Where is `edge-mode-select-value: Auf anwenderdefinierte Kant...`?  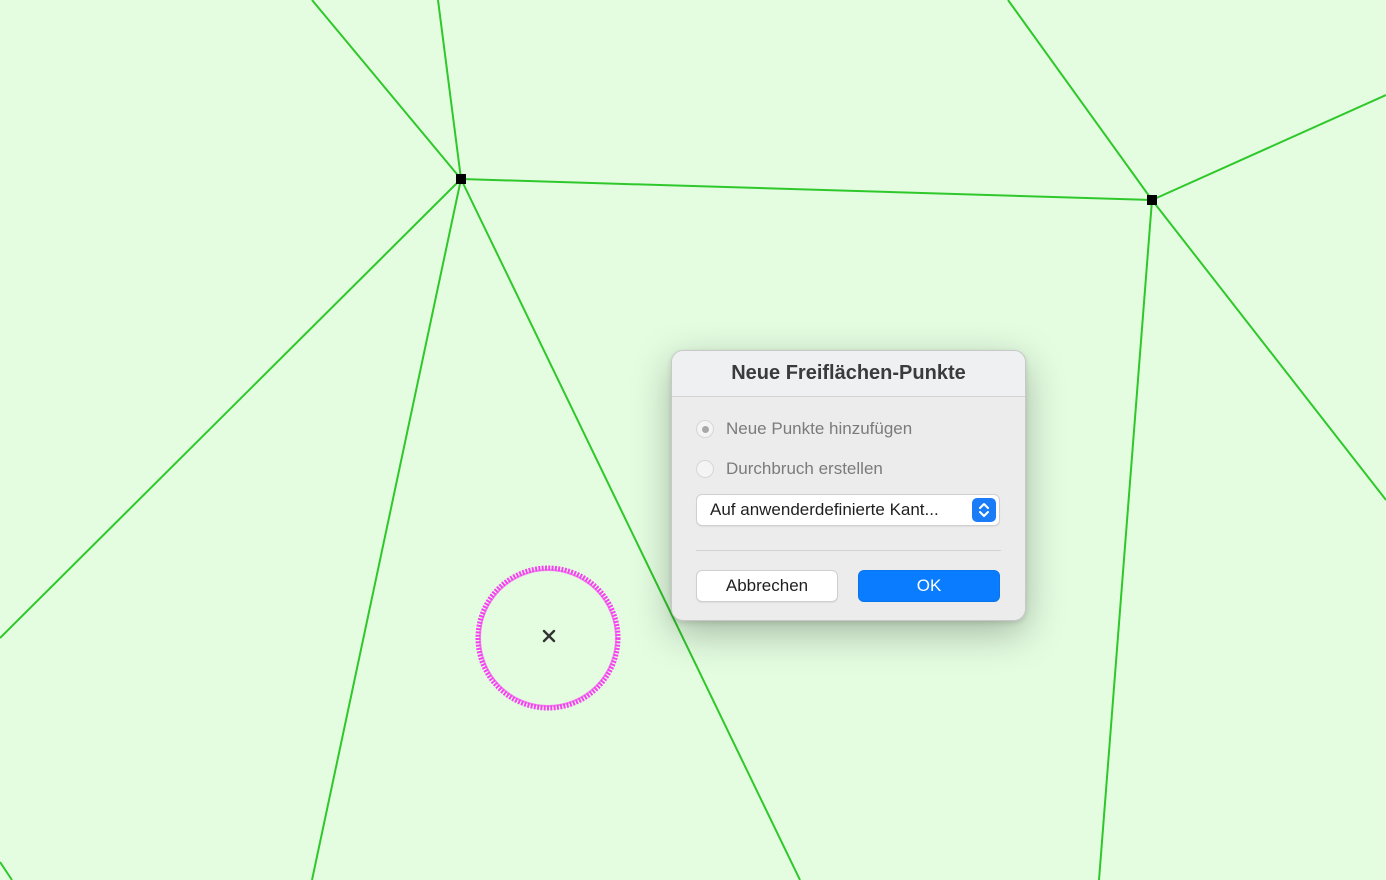
edge-mode-select-value: Auf anwenderdefinierte Kant... is located at coordinates (824, 509).